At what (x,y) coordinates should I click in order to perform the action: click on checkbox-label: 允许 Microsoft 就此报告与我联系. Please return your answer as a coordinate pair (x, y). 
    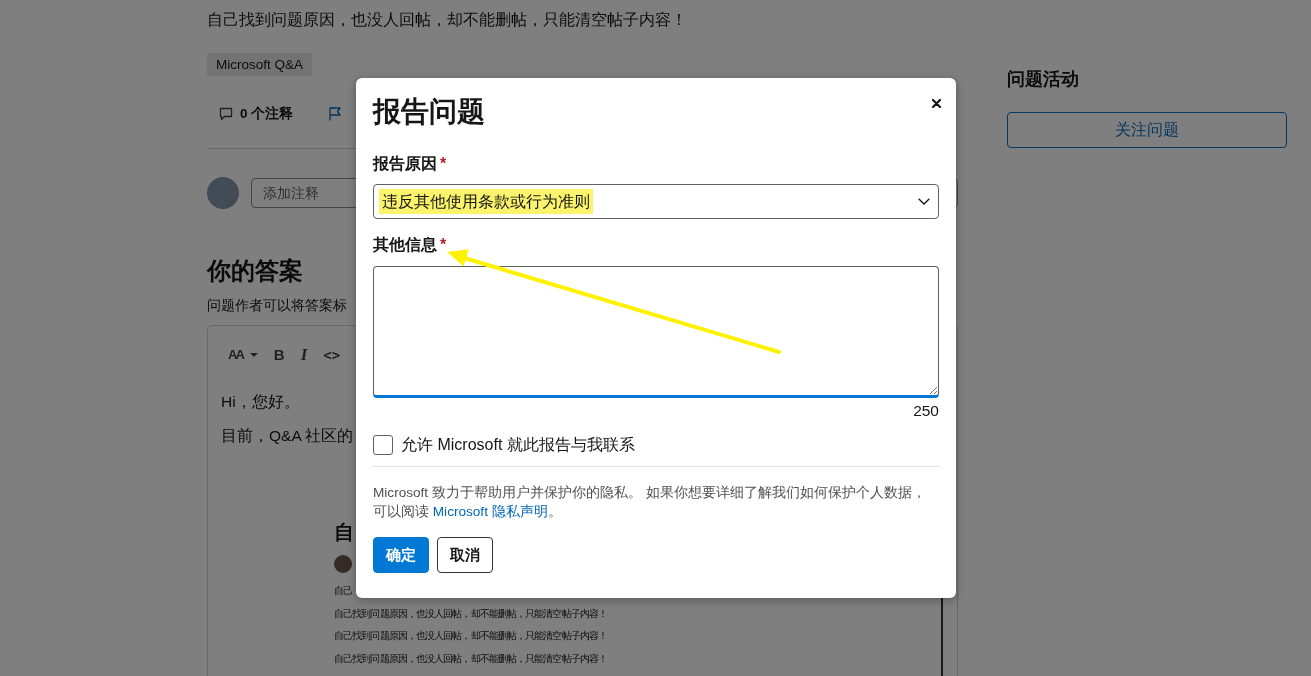
    Looking at the image, I should click on (518, 445).